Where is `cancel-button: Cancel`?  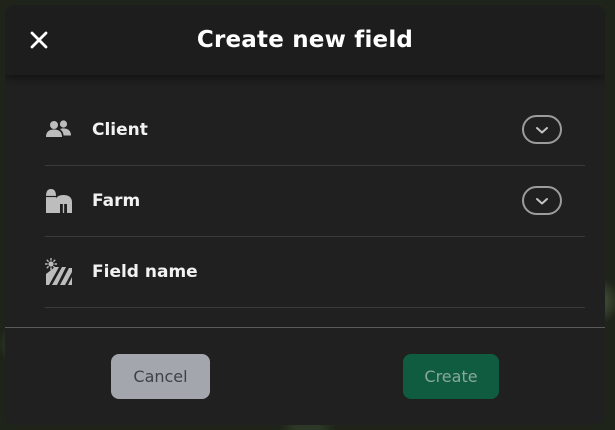
cancel-button: Cancel is located at coordinates (160, 376).